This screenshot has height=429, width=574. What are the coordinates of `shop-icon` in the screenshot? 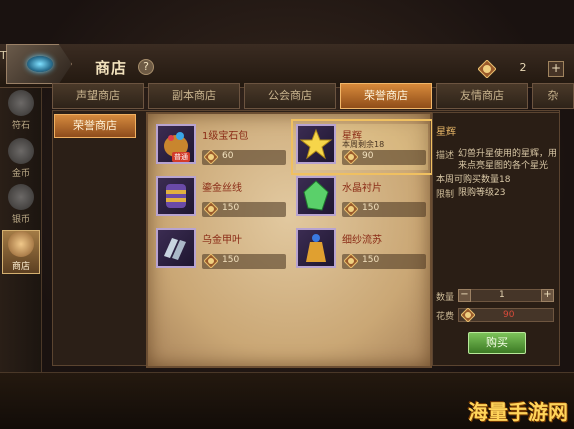 It's located at (21, 244).